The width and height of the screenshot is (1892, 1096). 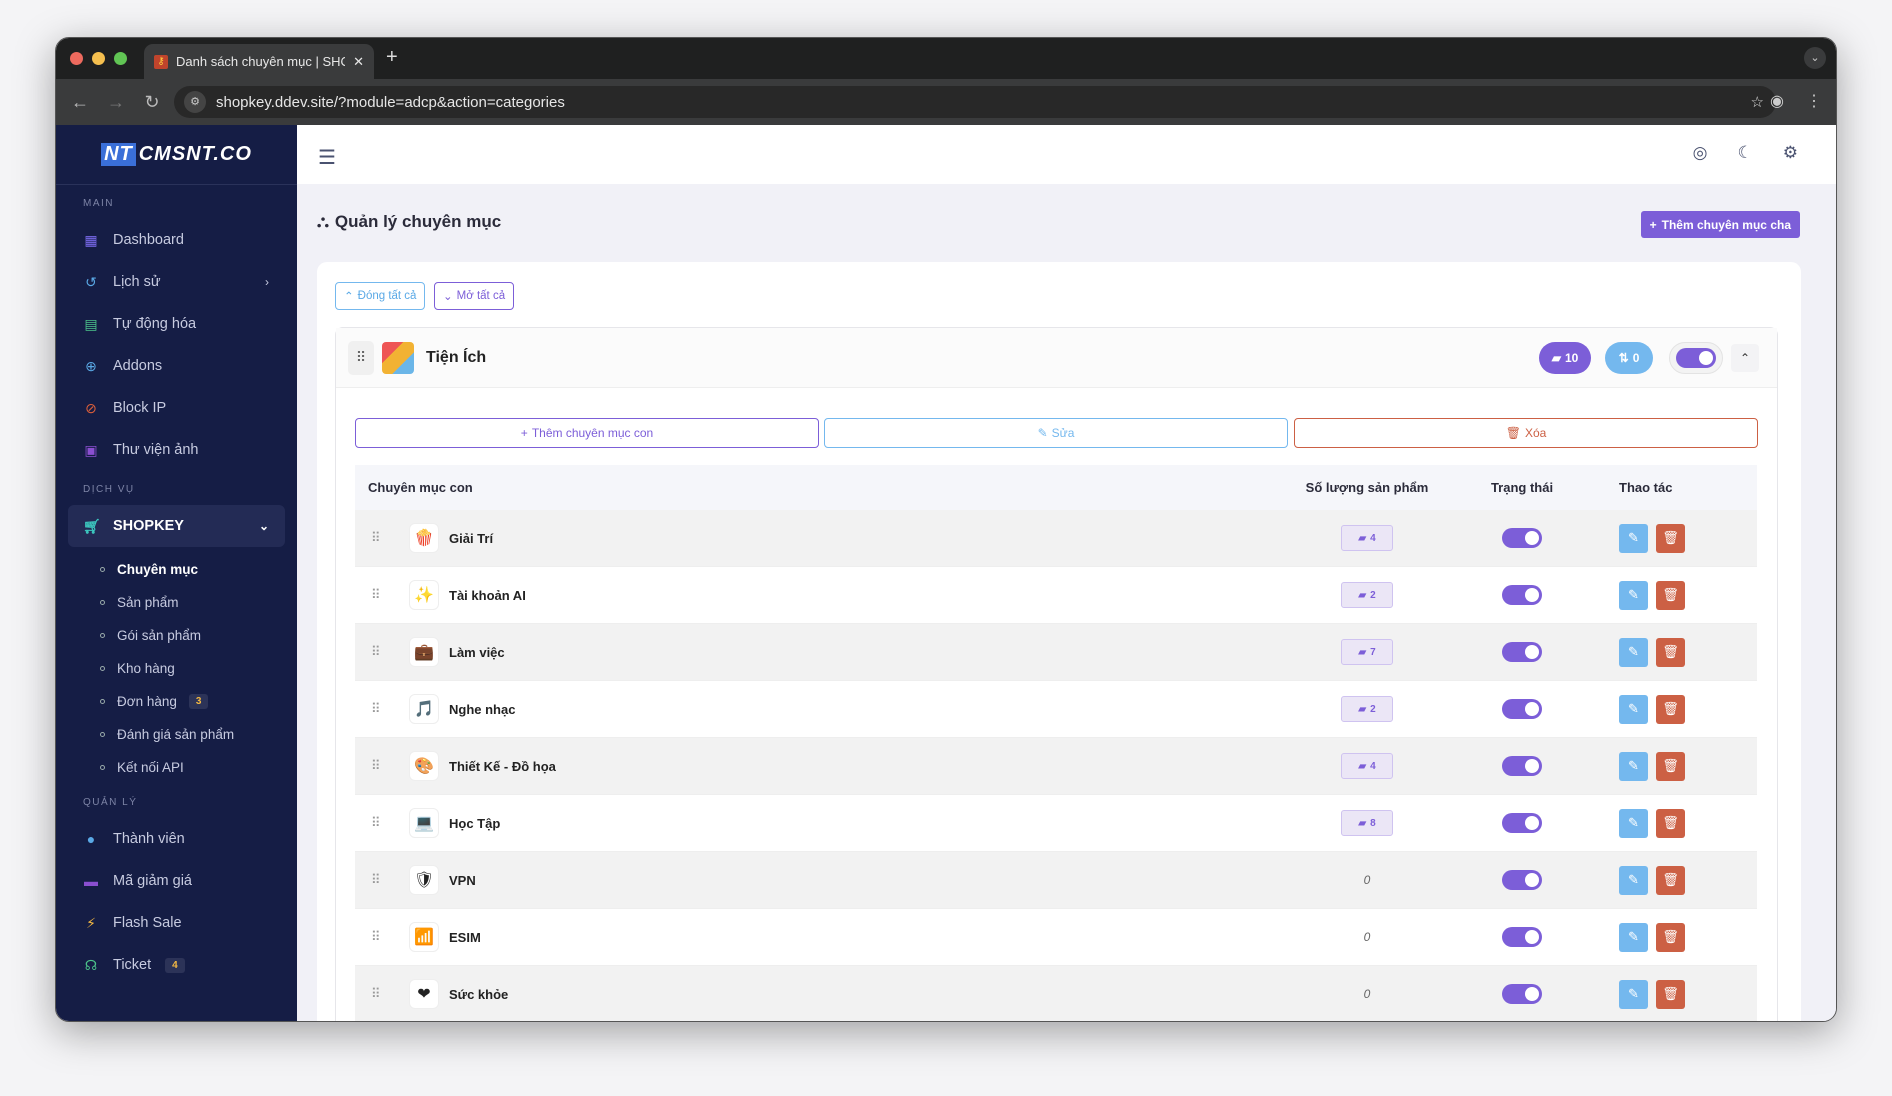 I want to click on product-count-badge: ▰ 2, so click(x=1367, y=595).